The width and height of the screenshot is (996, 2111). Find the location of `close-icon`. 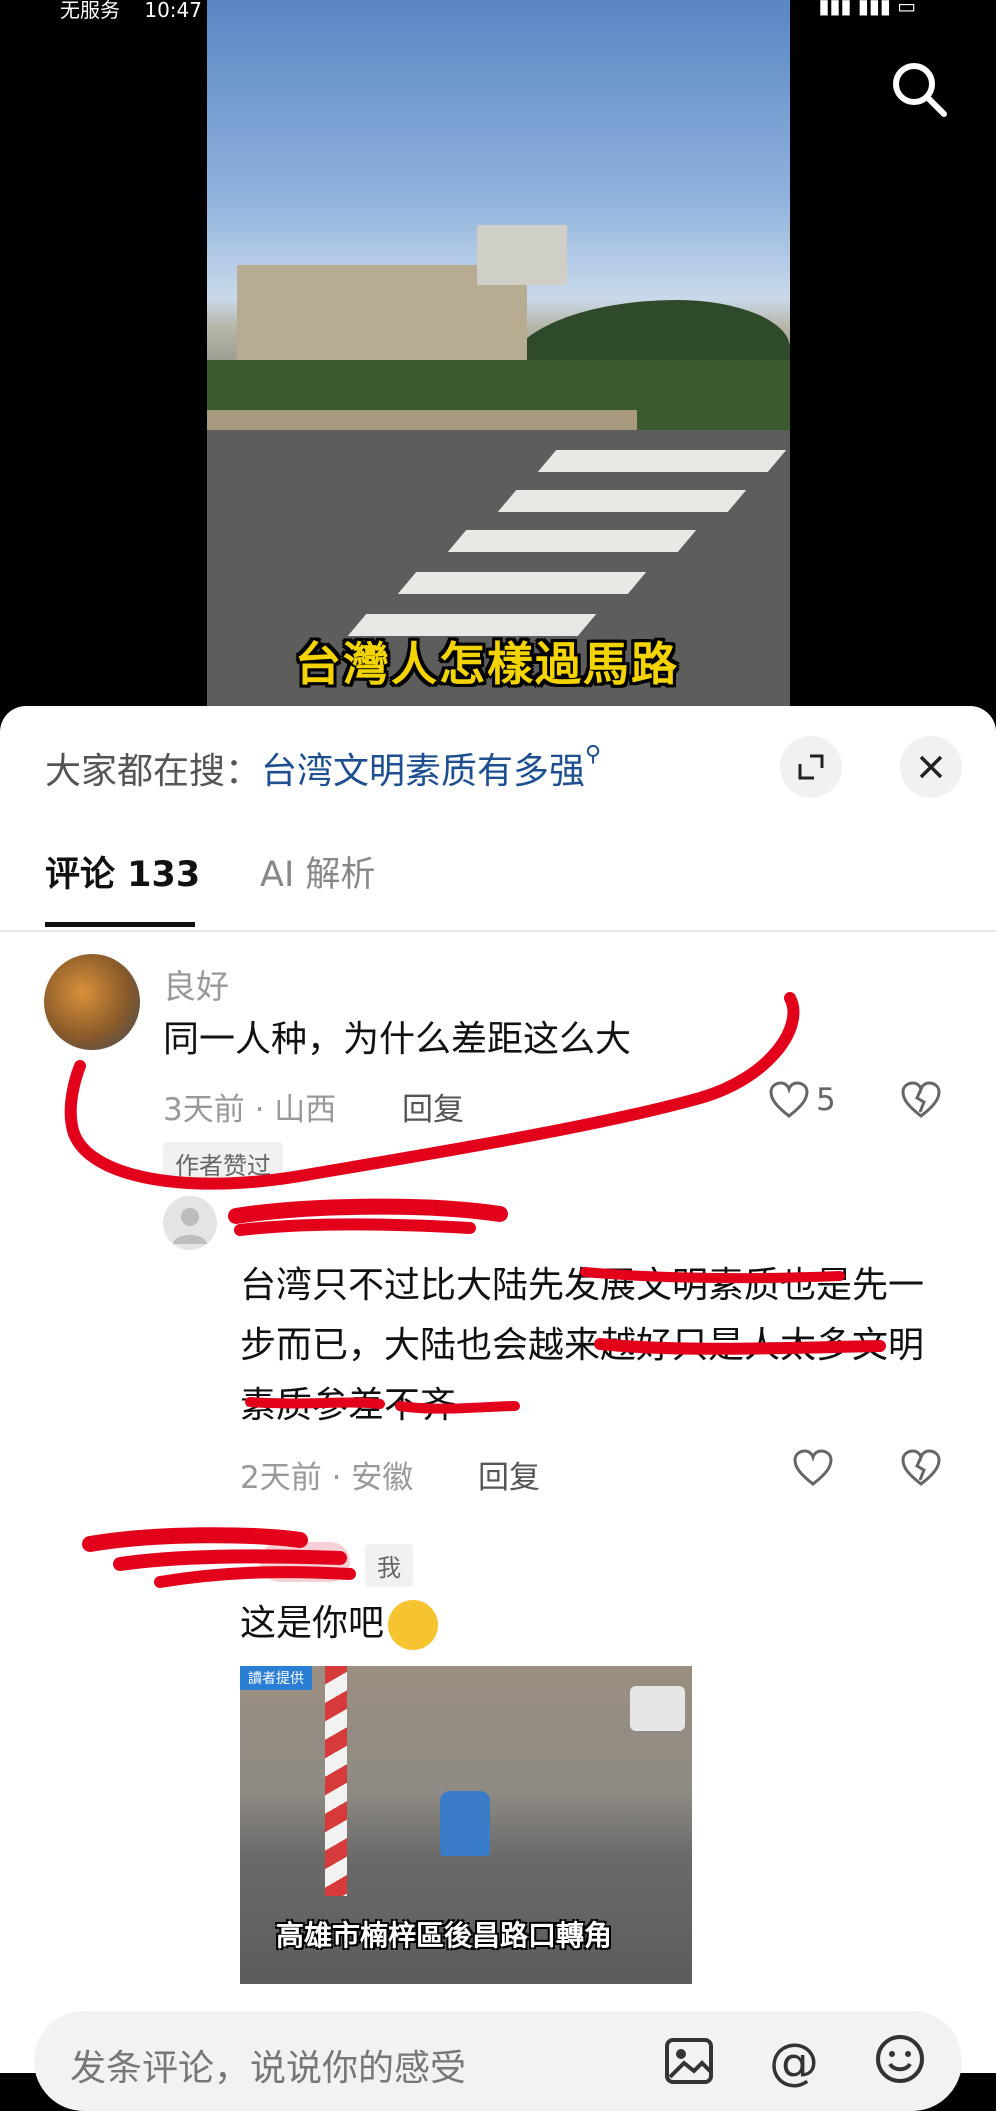

close-icon is located at coordinates (931, 767).